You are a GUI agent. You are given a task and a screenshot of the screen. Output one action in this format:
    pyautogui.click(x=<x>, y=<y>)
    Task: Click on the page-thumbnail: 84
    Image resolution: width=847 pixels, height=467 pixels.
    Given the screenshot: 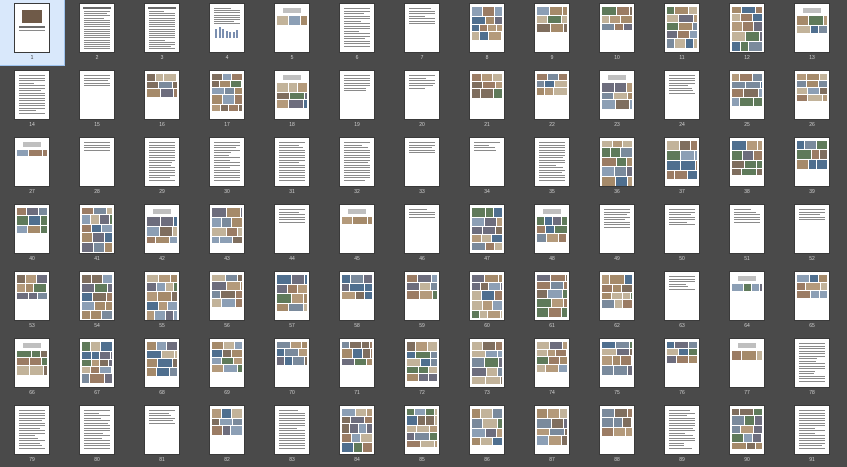 What is the action you would take?
    pyautogui.click(x=357, y=434)
    